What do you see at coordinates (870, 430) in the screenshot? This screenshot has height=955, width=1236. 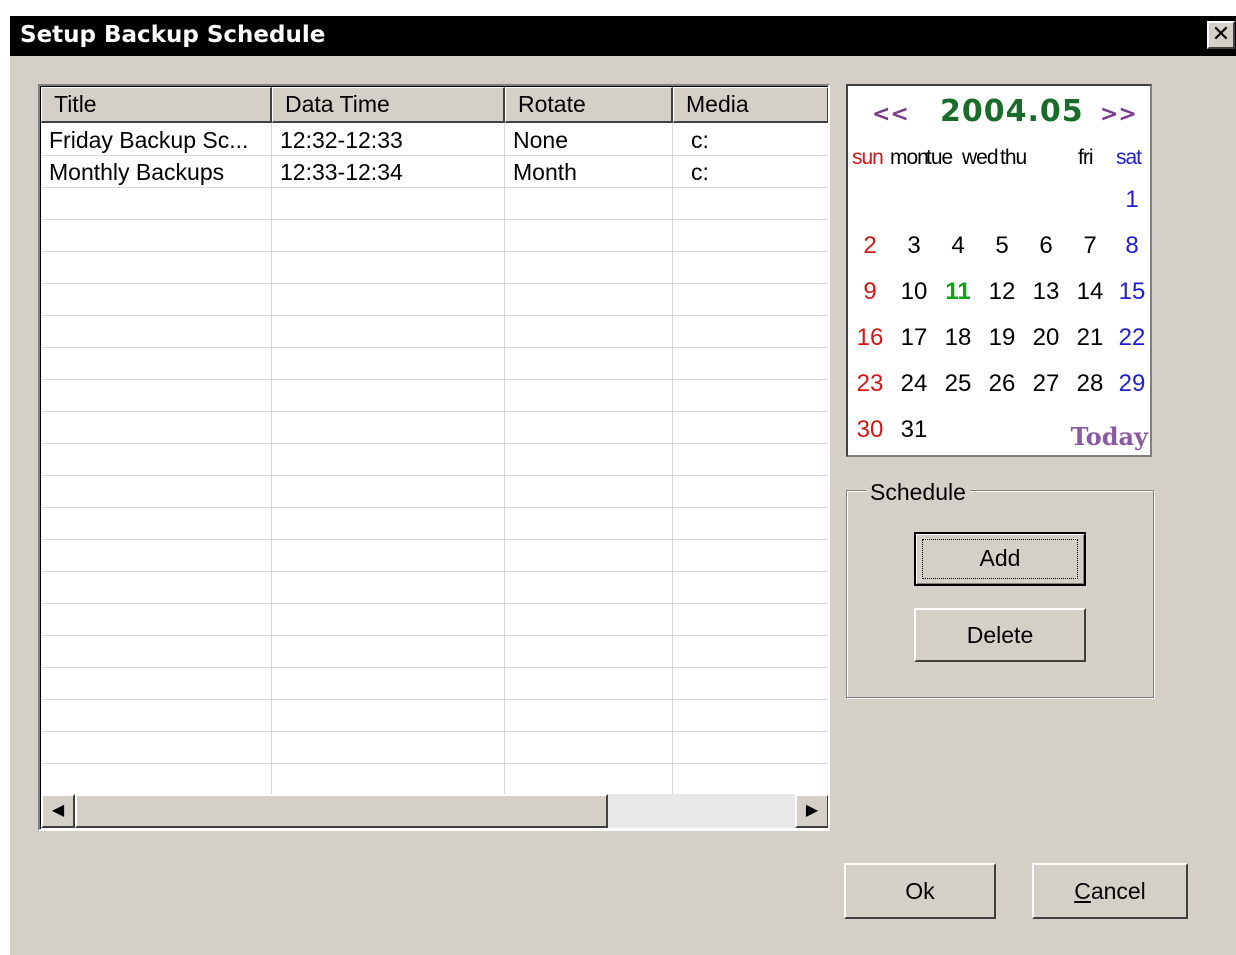 I see `calendar-day: 30` at bounding box center [870, 430].